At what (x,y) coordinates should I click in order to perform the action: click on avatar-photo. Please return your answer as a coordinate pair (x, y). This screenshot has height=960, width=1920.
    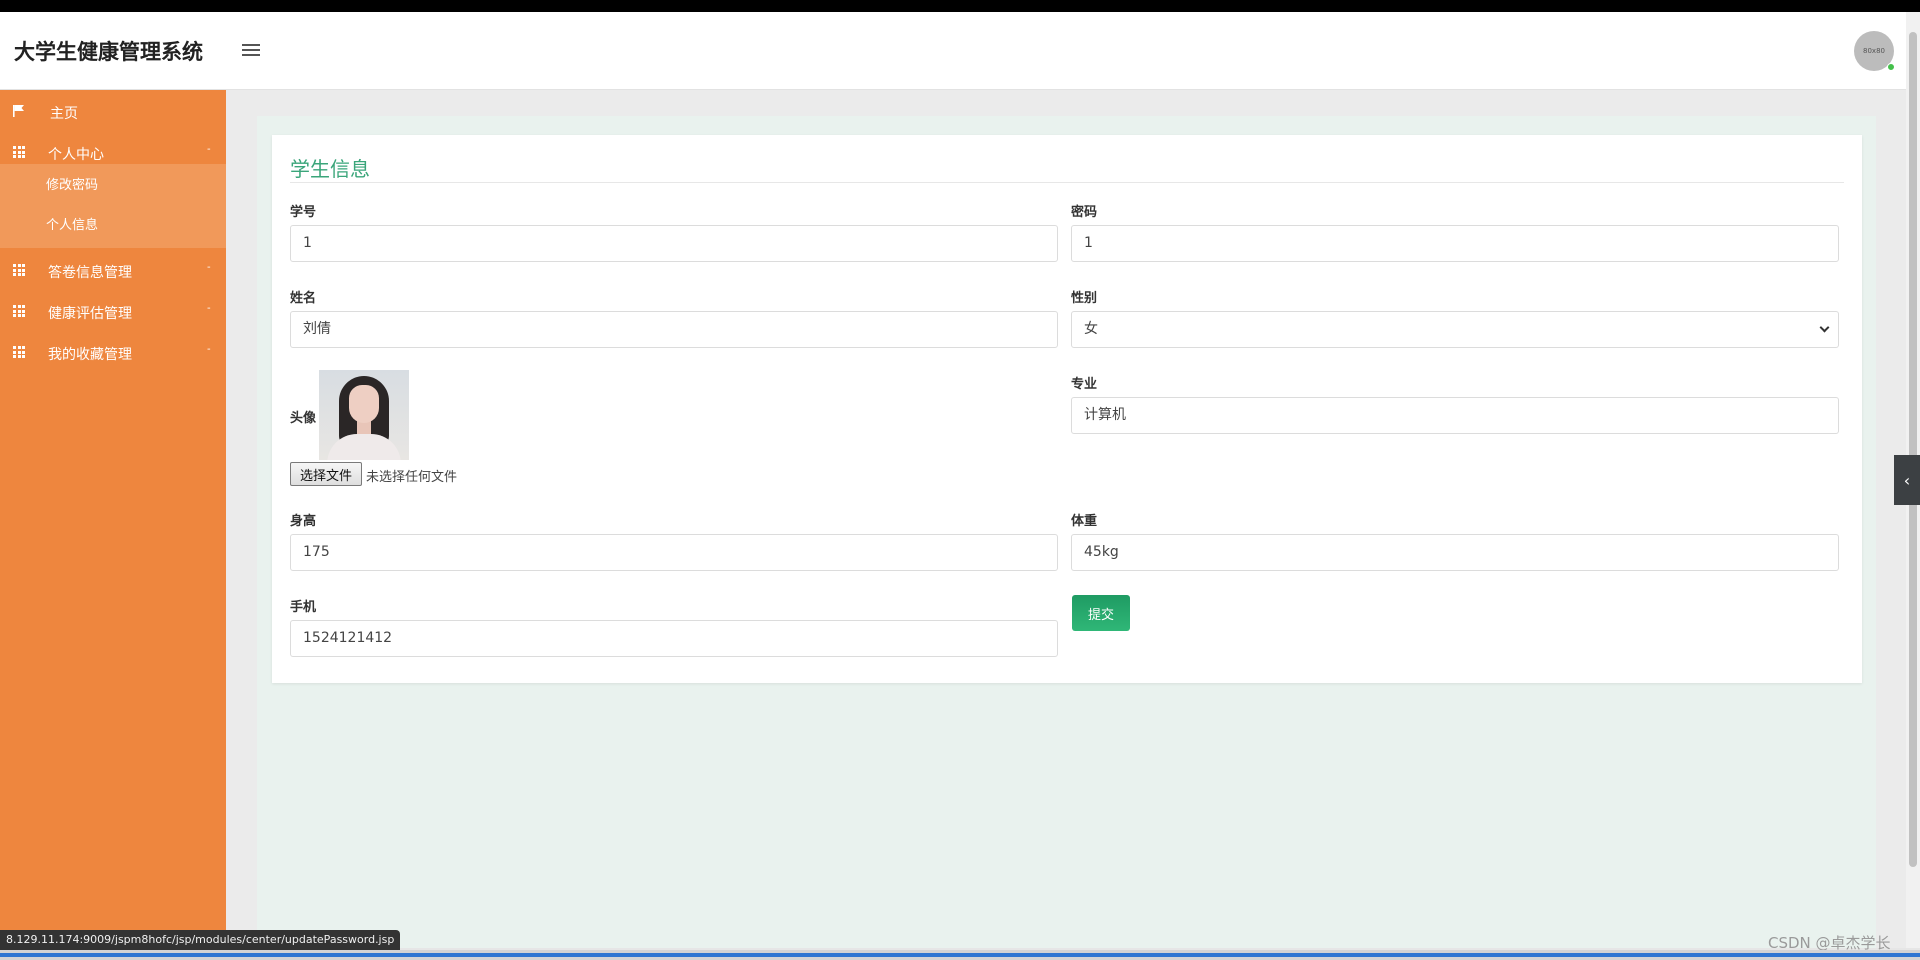
    Looking at the image, I should click on (364, 415).